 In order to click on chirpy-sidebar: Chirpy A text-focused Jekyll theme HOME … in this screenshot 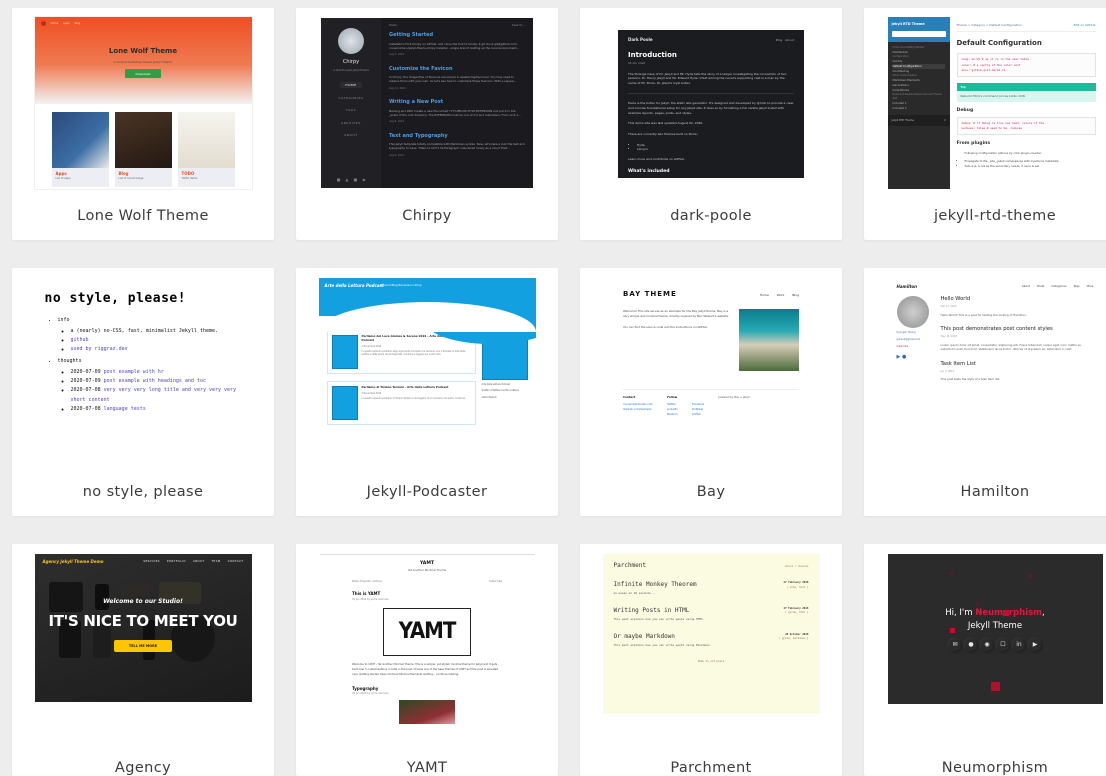, I will do `click(351, 103)`.